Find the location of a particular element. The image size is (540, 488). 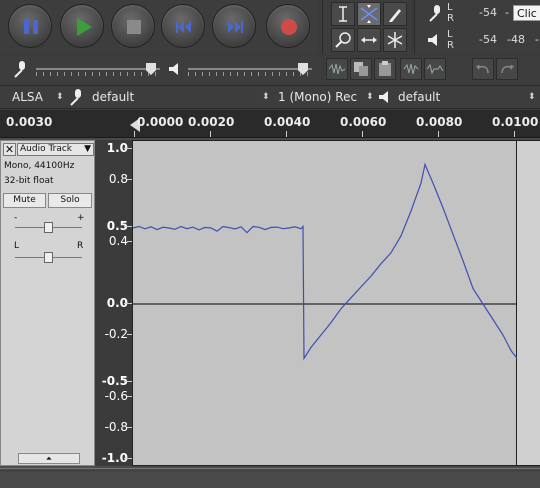

recording-channels-select: 1 (Mono) Rec is located at coordinates (317, 97).